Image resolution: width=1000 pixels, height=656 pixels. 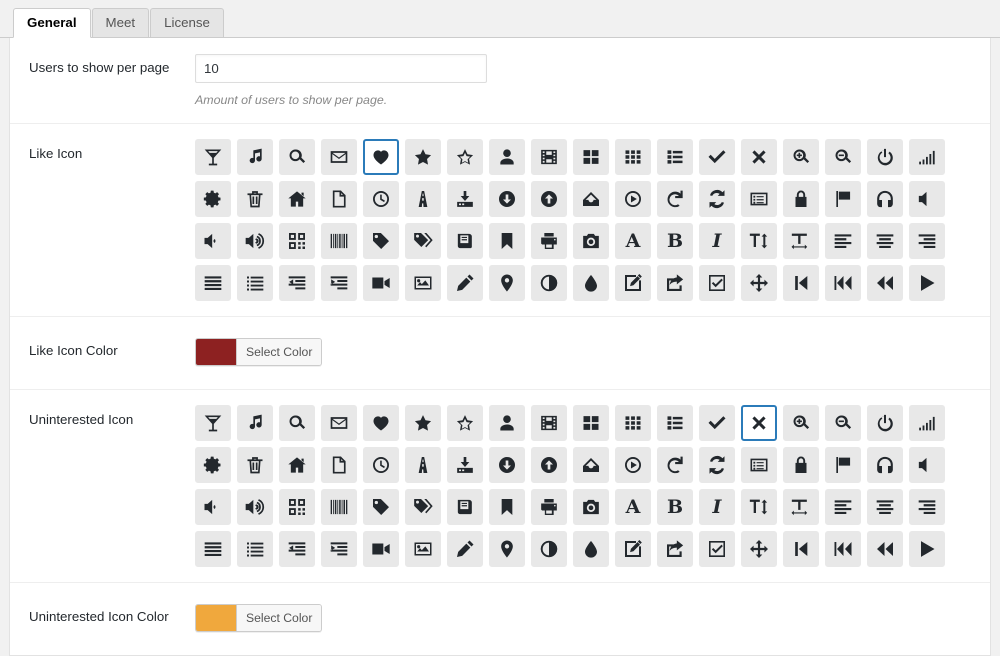 What do you see at coordinates (216, 618) in the screenshot?
I see `uninterested-color-swatch` at bounding box center [216, 618].